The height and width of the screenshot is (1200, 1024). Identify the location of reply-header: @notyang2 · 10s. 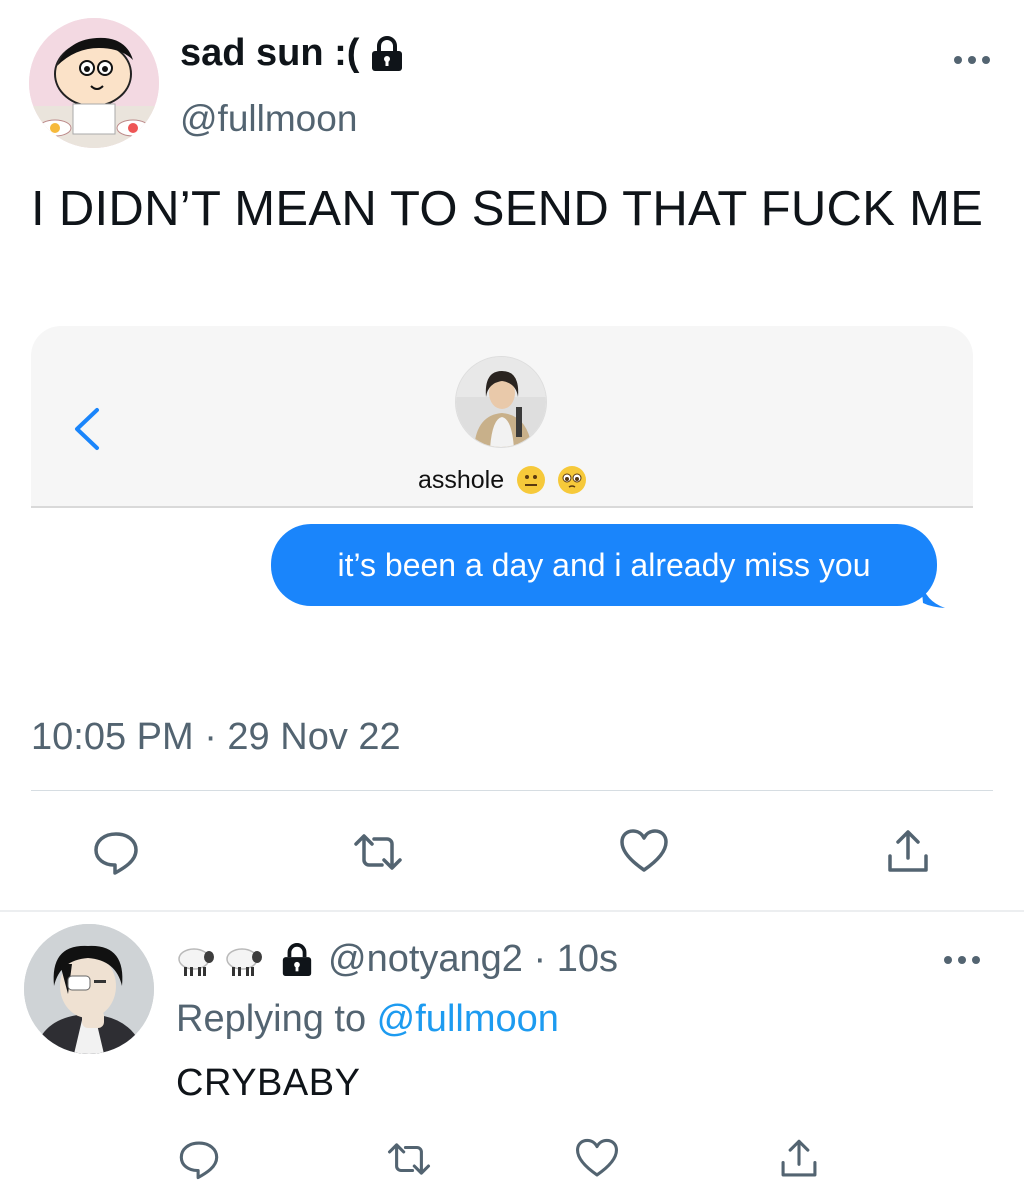
(397, 959).